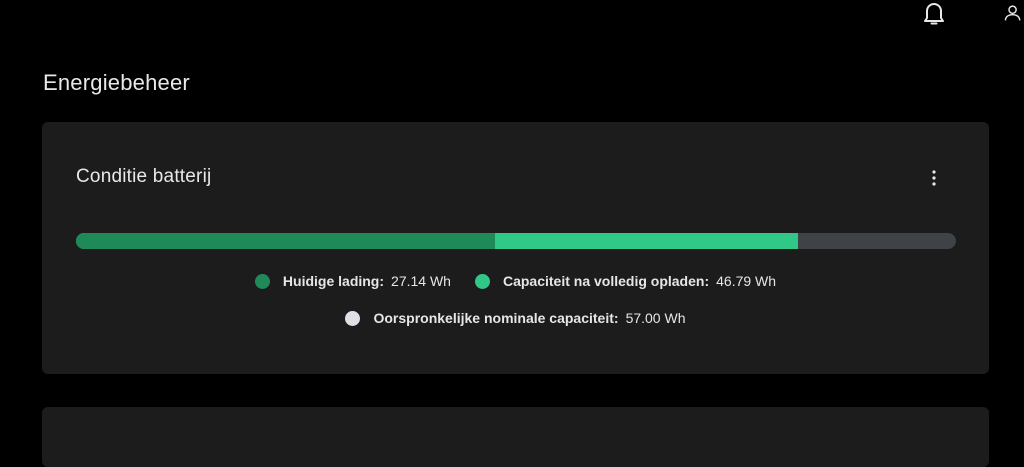 The height and width of the screenshot is (467, 1024). Describe the element at coordinates (655, 318) in the screenshot. I see `legend-value: 57.00 Wh` at that location.